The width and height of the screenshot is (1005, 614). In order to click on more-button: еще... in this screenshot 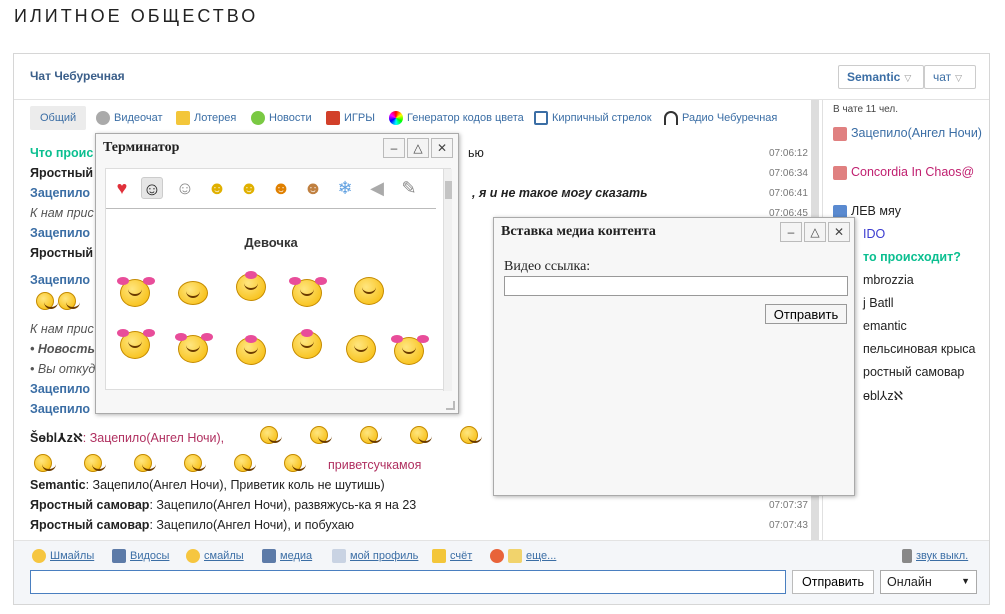, I will do `click(523, 556)`.